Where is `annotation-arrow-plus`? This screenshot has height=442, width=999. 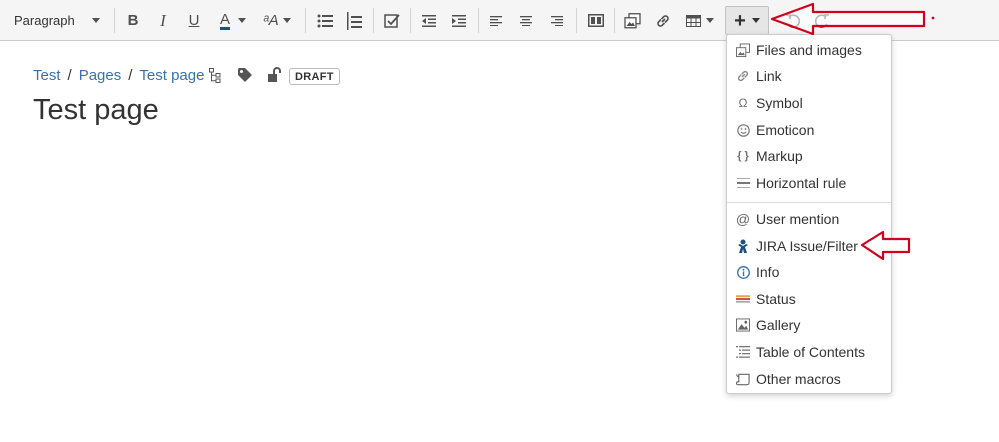
annotation-arrow-plus is located at coordinates (848, 19).